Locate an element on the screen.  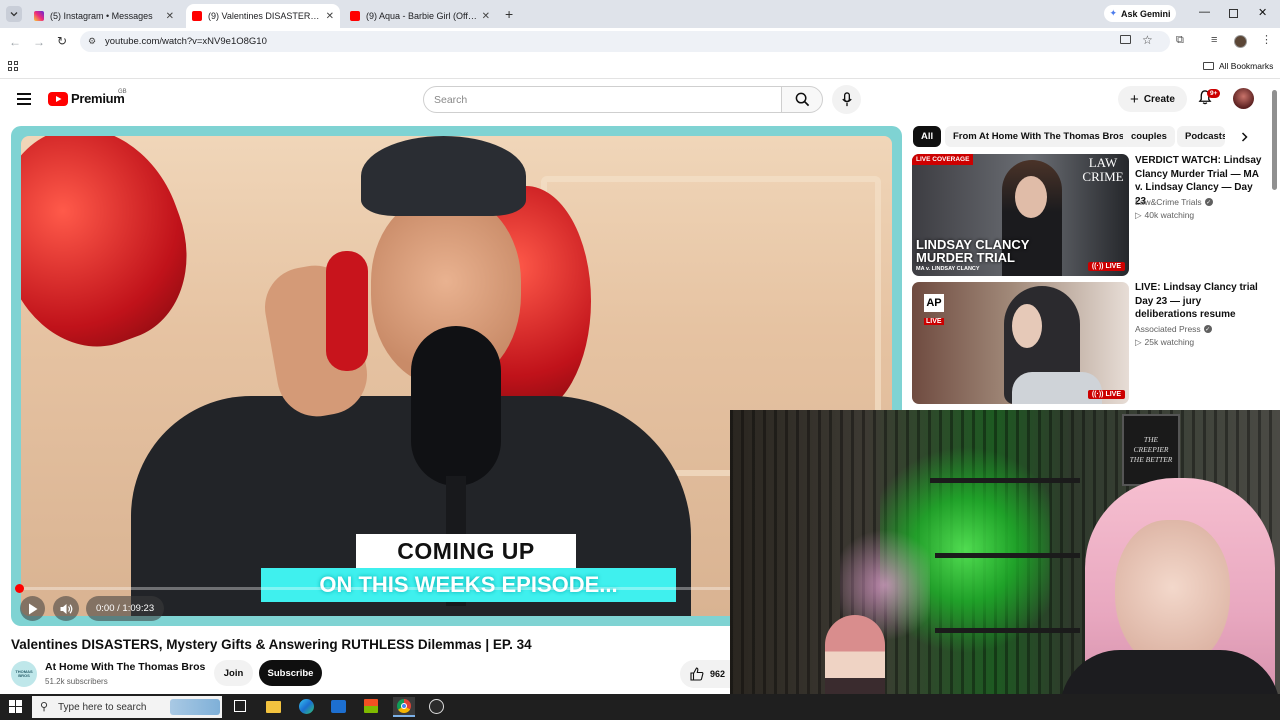
mute-button is located at coordinates (66, 608).